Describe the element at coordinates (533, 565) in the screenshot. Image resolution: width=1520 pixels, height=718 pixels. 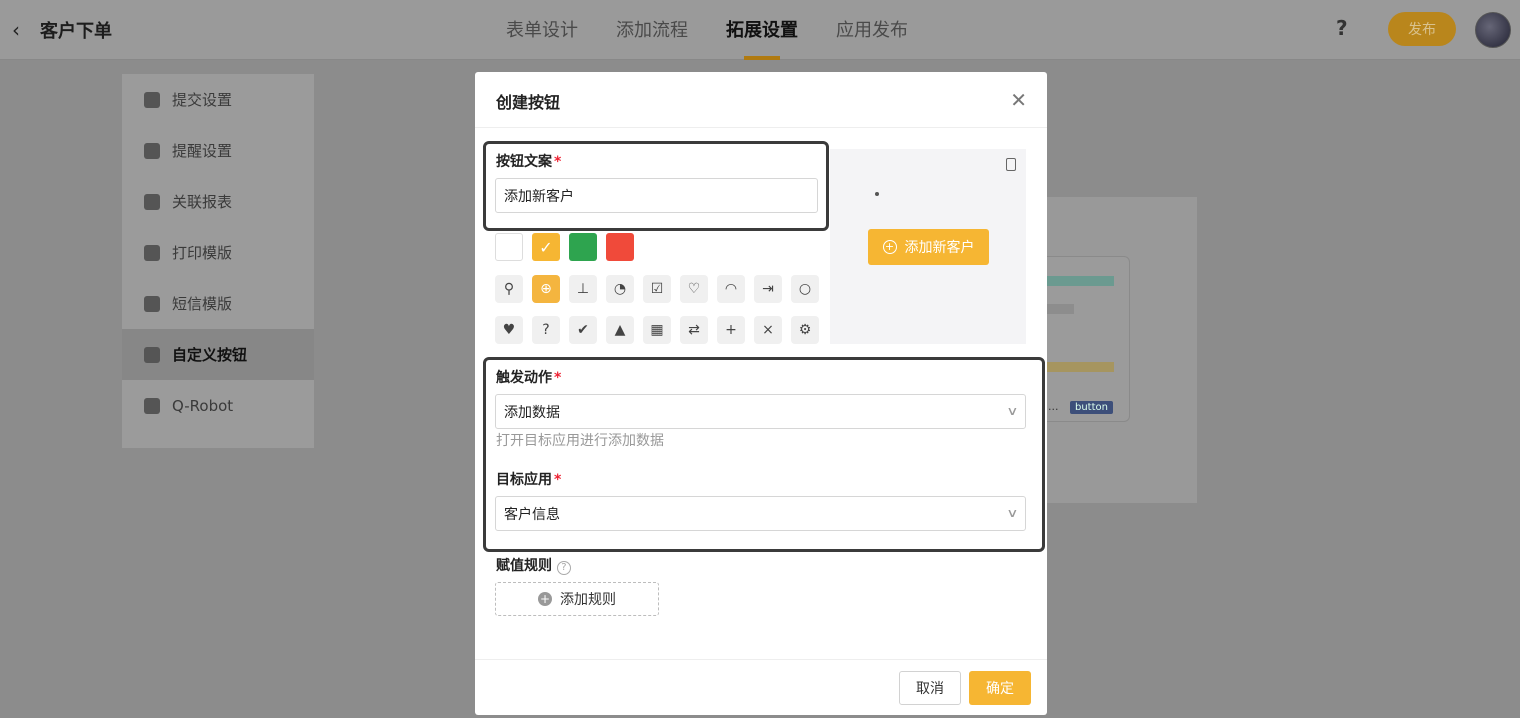
I see `assign-rules-label: 赋值规则 ?` at that location.